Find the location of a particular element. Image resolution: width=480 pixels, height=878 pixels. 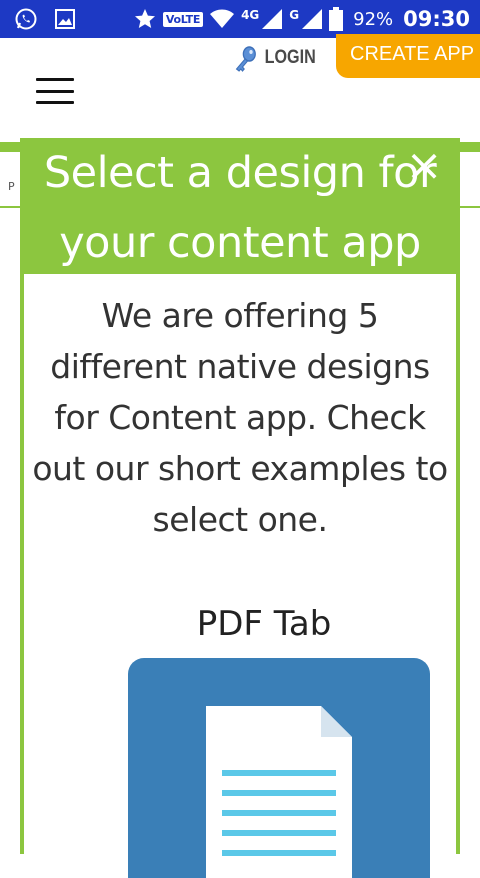

login-label: LOGIN is located at coordinates (290, 57).